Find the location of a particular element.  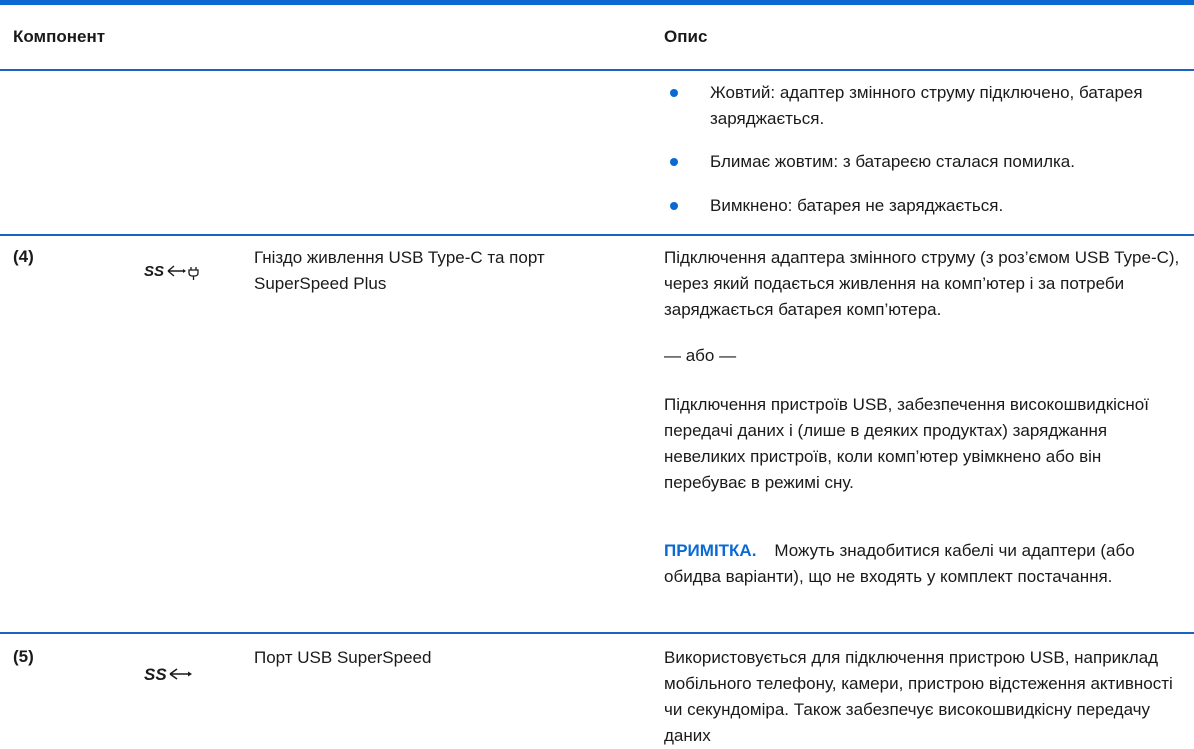

component-name: Порт USB SuperSpeed is located at coordinates (343, 657).